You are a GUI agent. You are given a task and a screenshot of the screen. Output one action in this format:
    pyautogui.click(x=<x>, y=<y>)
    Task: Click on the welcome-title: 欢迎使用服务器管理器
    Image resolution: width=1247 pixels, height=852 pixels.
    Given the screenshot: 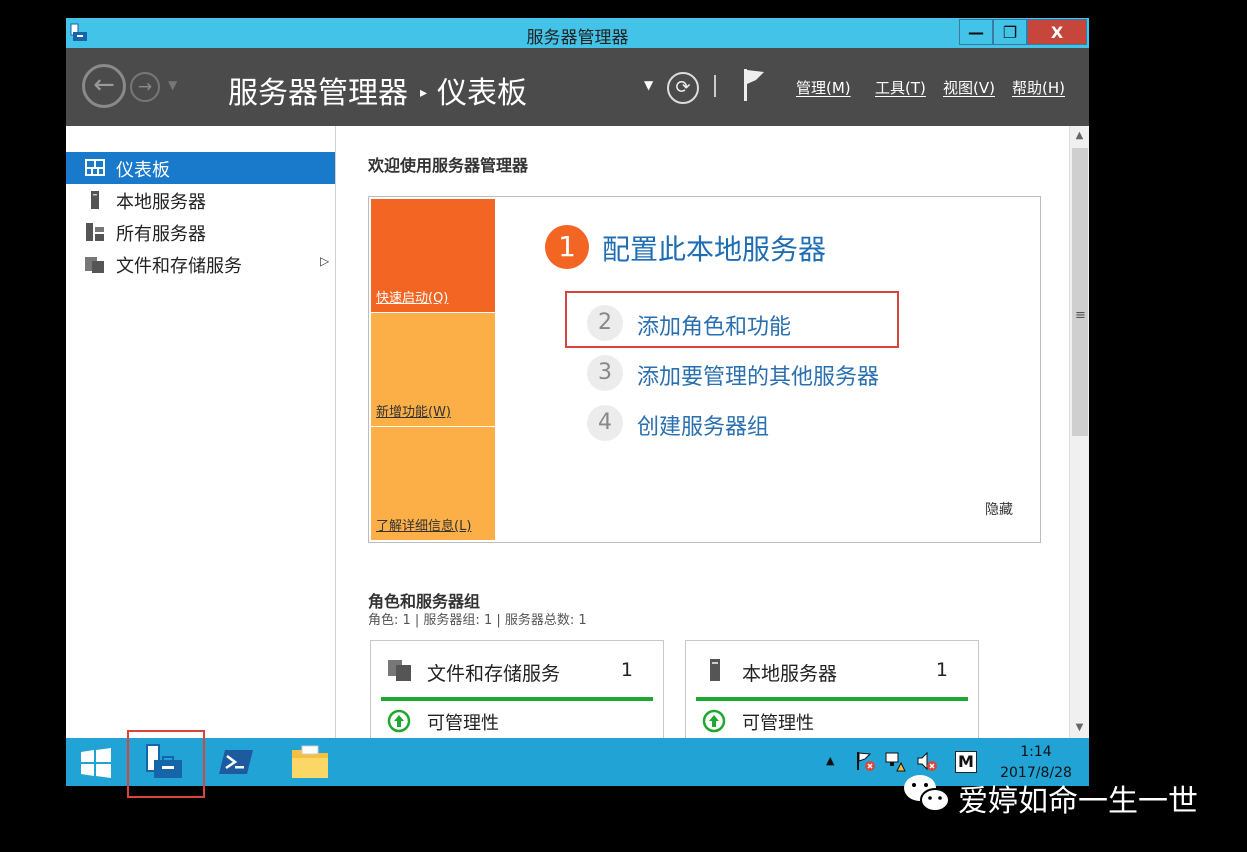 What is the action you would take?
    pyautogui.click(x=448, y=165)
    